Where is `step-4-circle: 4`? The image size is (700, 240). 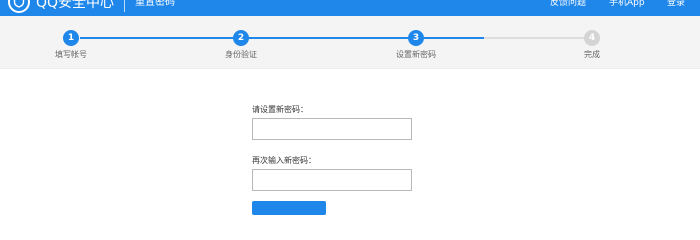 step-4-circle: 4 is located at coordinates (592, 38).